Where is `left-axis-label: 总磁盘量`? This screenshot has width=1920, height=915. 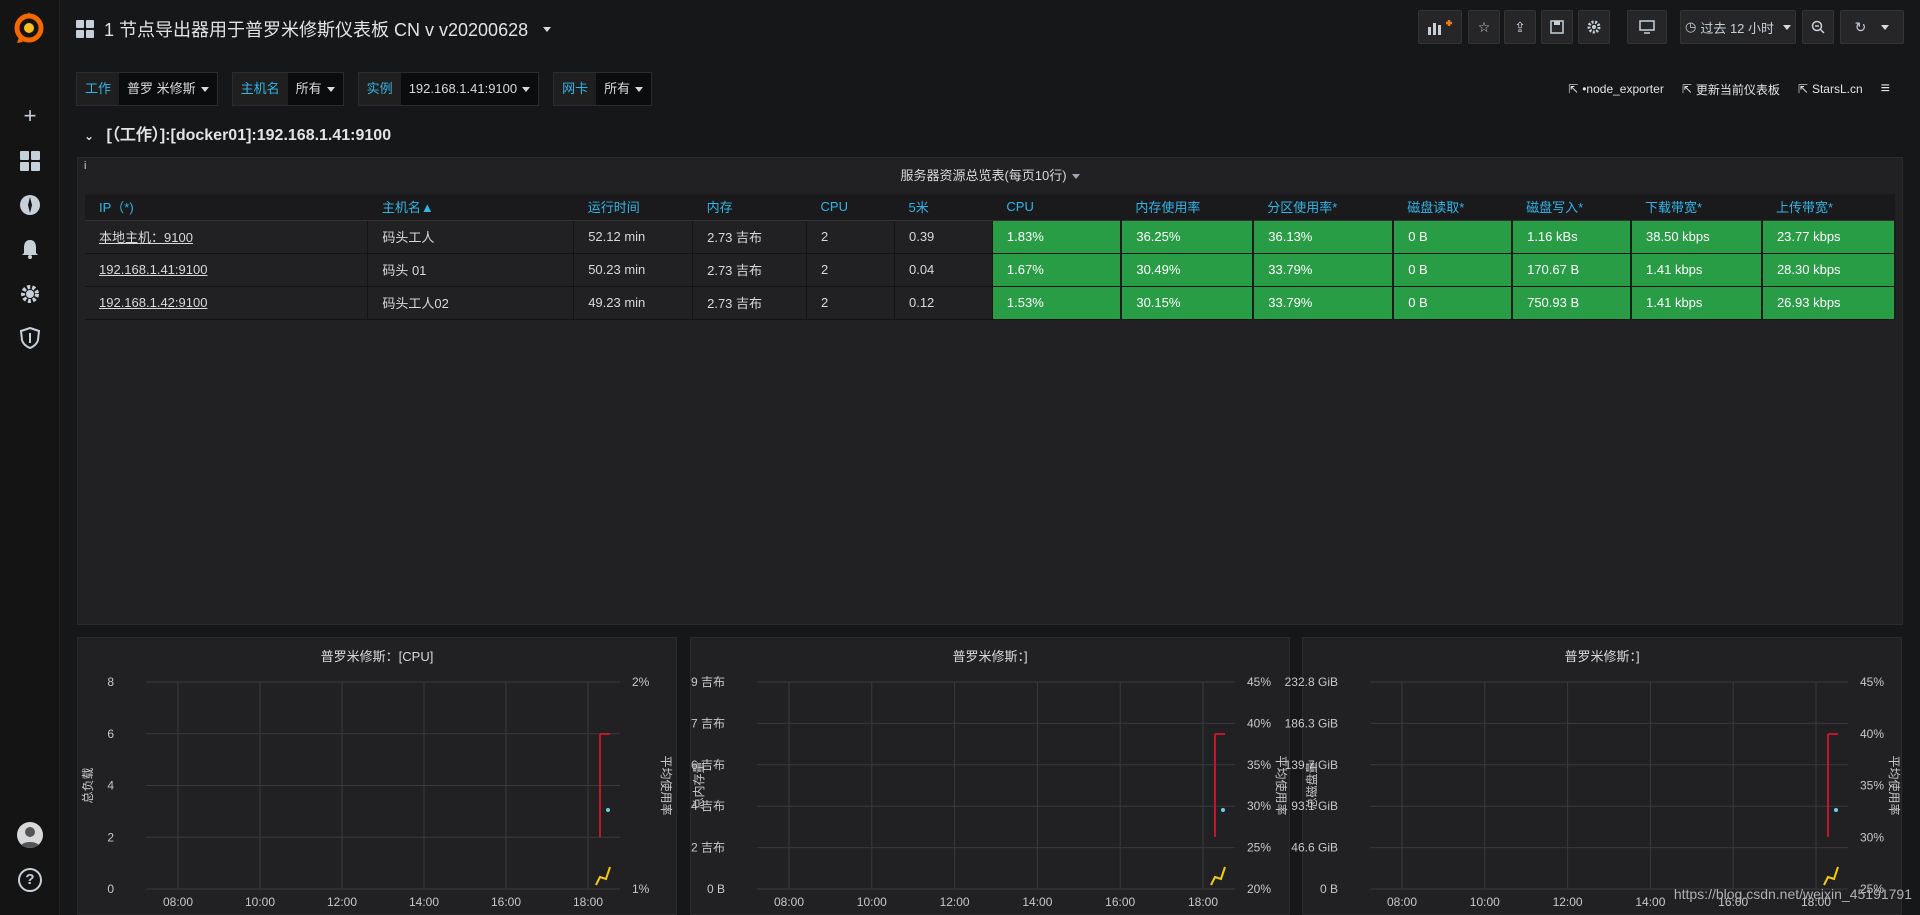
left-axis-label: 总磁盘量 is located at coordinates (1311, 785).